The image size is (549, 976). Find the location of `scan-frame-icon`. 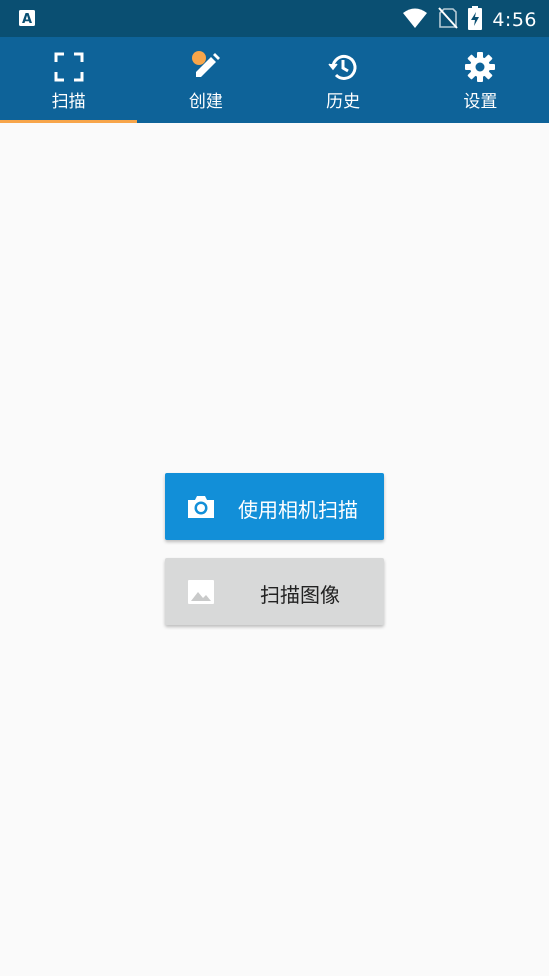

scan-frame-icon is located at coordinates (69, 67).